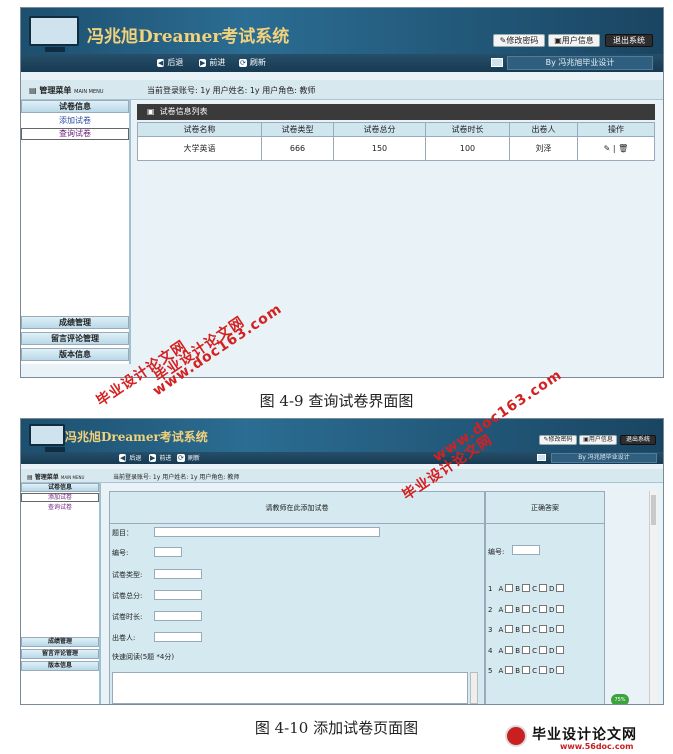  What do you see at coordinates (168, 552) in the screenshot?
I see `number-input` at bounding box center [168, 552].